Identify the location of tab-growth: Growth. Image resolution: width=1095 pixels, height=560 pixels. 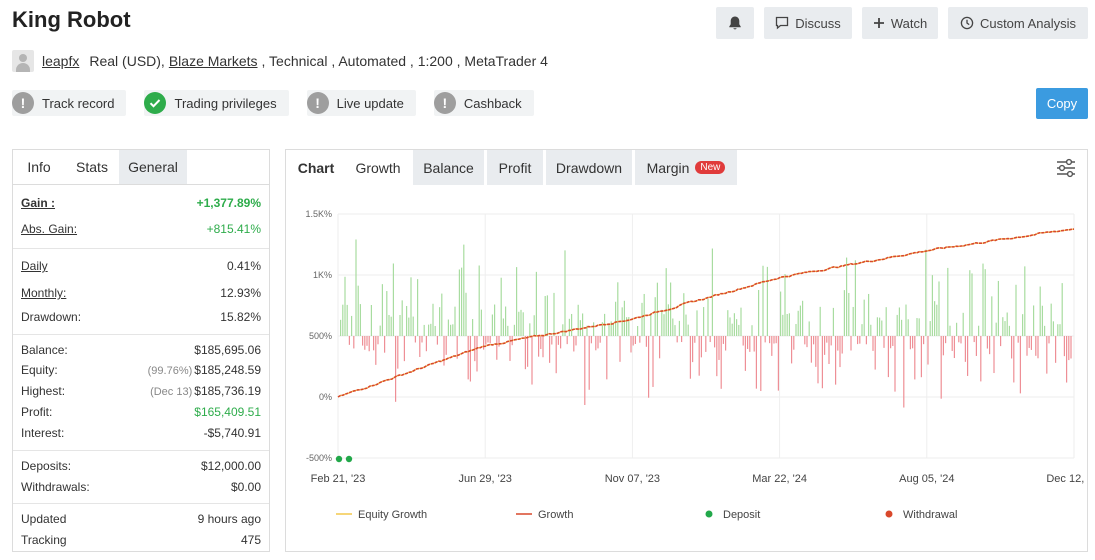
(378, 167).